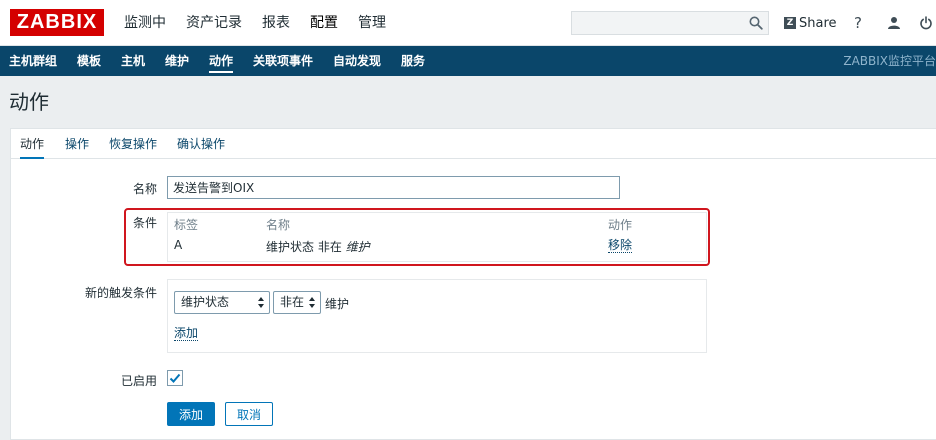 Image resolution: width=936 pixels, height=440 pixels. Describe the element at coordinates (283, 61) in the screenshot. I see `submenu-correlation: 关联项事件` at that location.